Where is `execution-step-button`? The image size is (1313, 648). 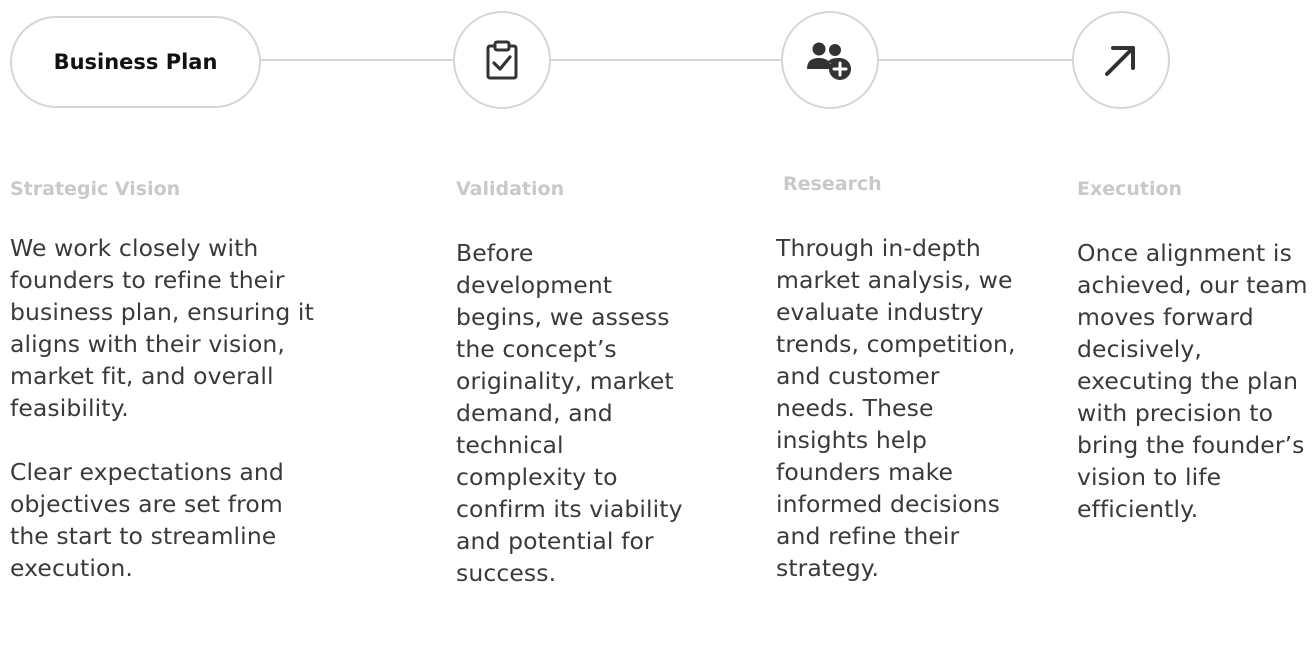
execution-step-button is located at coordinates (1121, 60).